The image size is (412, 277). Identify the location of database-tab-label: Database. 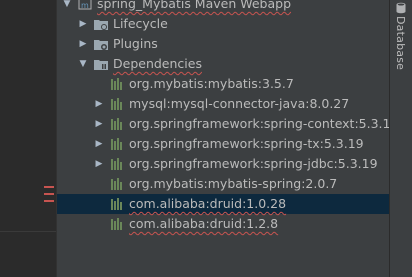
(400, 43).